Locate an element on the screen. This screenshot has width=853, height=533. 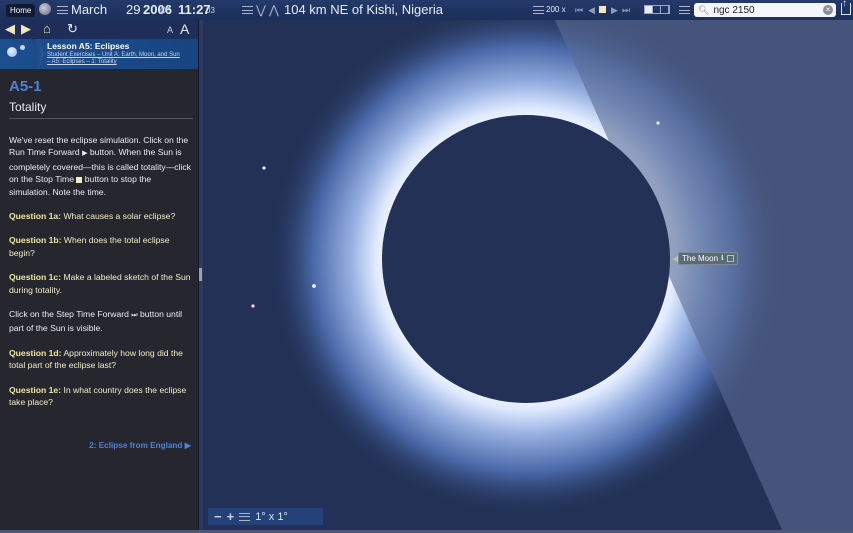
moon-label-text: The Moon is located at coordinates (700, 258).